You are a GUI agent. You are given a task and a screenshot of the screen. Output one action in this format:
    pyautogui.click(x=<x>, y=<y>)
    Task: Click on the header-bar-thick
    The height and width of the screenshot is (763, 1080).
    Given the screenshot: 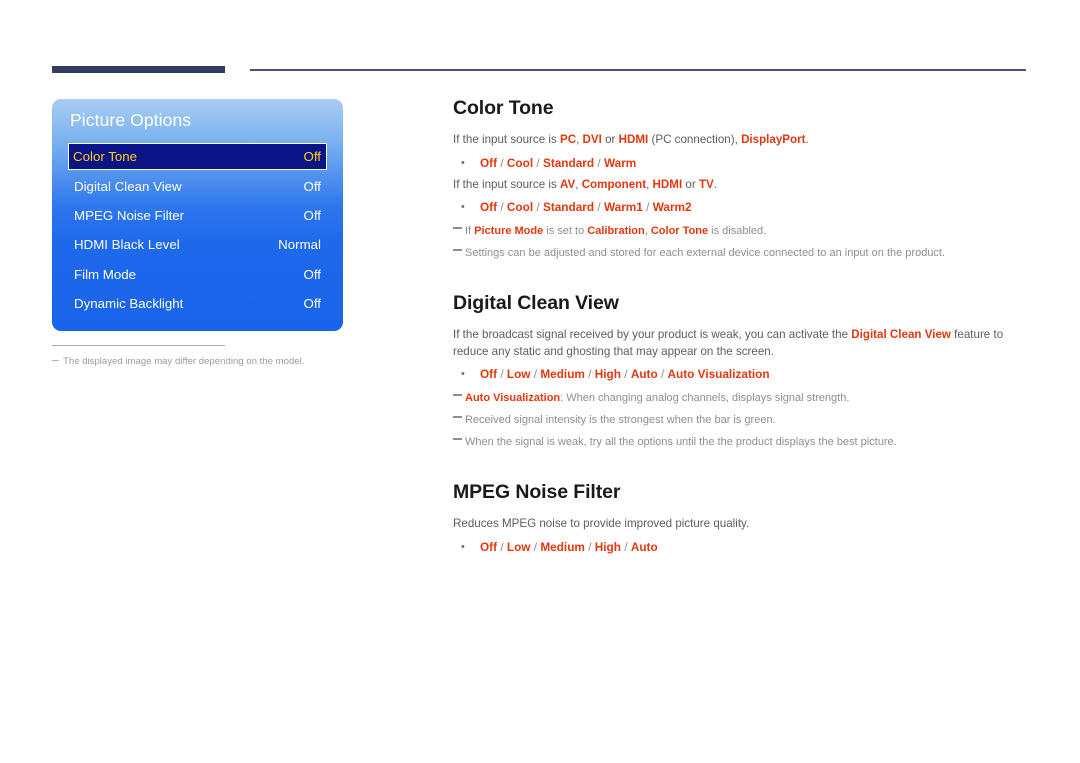 What is the action you would take?
    pyautogui.click(x=138, y=69)
    